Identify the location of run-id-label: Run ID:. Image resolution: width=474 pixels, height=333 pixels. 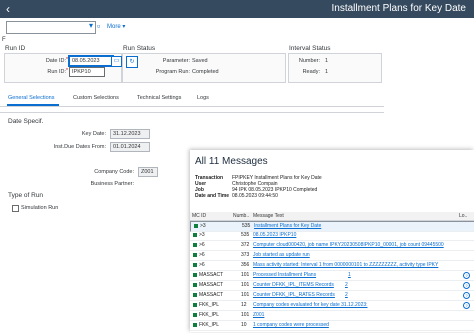
(56, 72).